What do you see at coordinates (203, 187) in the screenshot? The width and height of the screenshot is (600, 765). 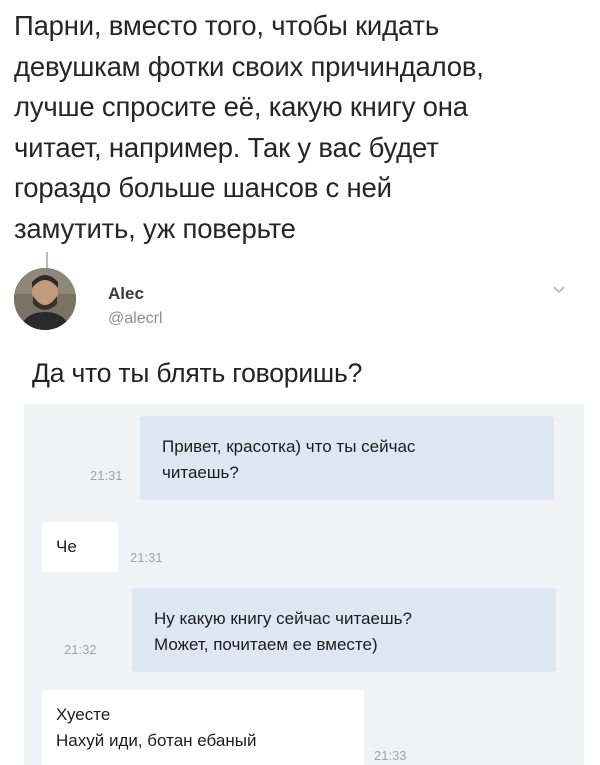 I see `post-text-line: гораздо больше шансов с ней` at bounding box center [203, 187].